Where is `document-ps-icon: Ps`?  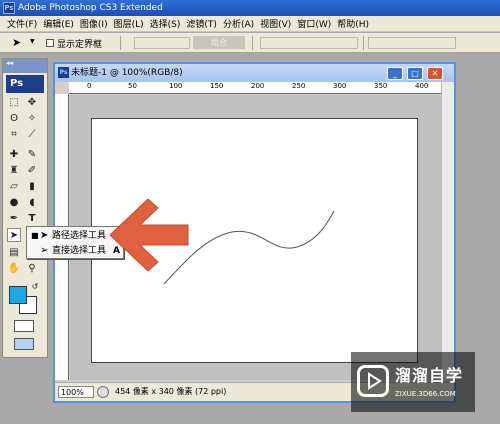
document-ps-icon: Ps is located at coordinates (63, 72).